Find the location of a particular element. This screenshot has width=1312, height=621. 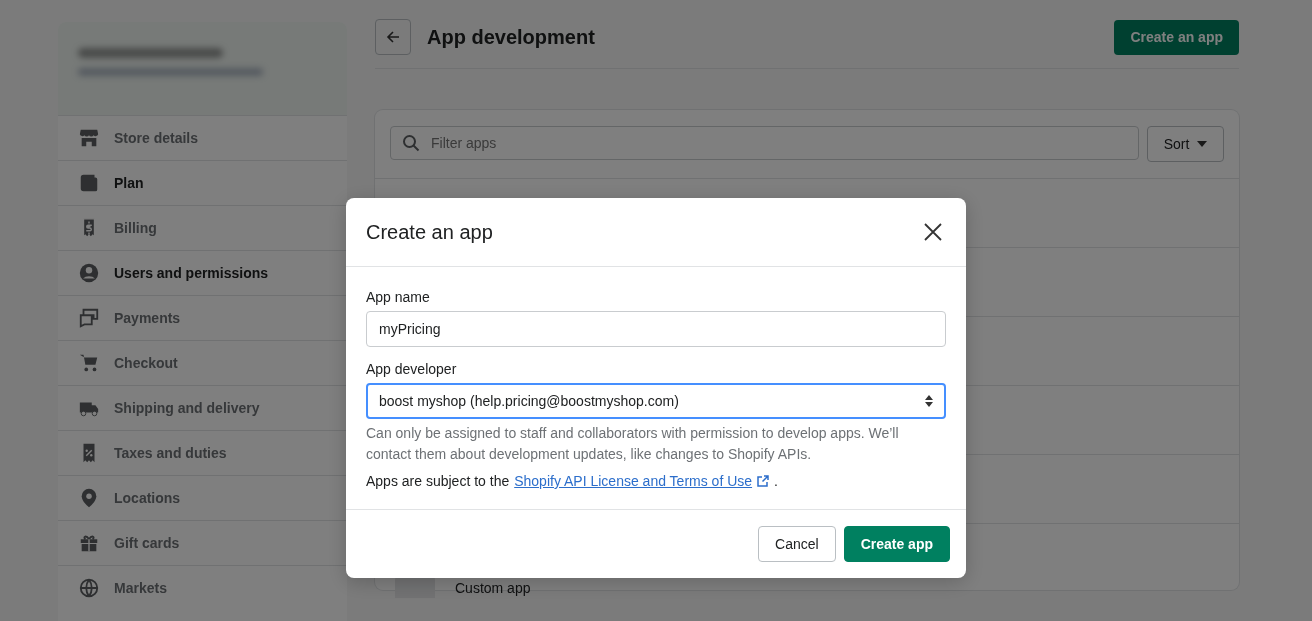

app-name-field: myPricing is located at coordinates (656, 329).